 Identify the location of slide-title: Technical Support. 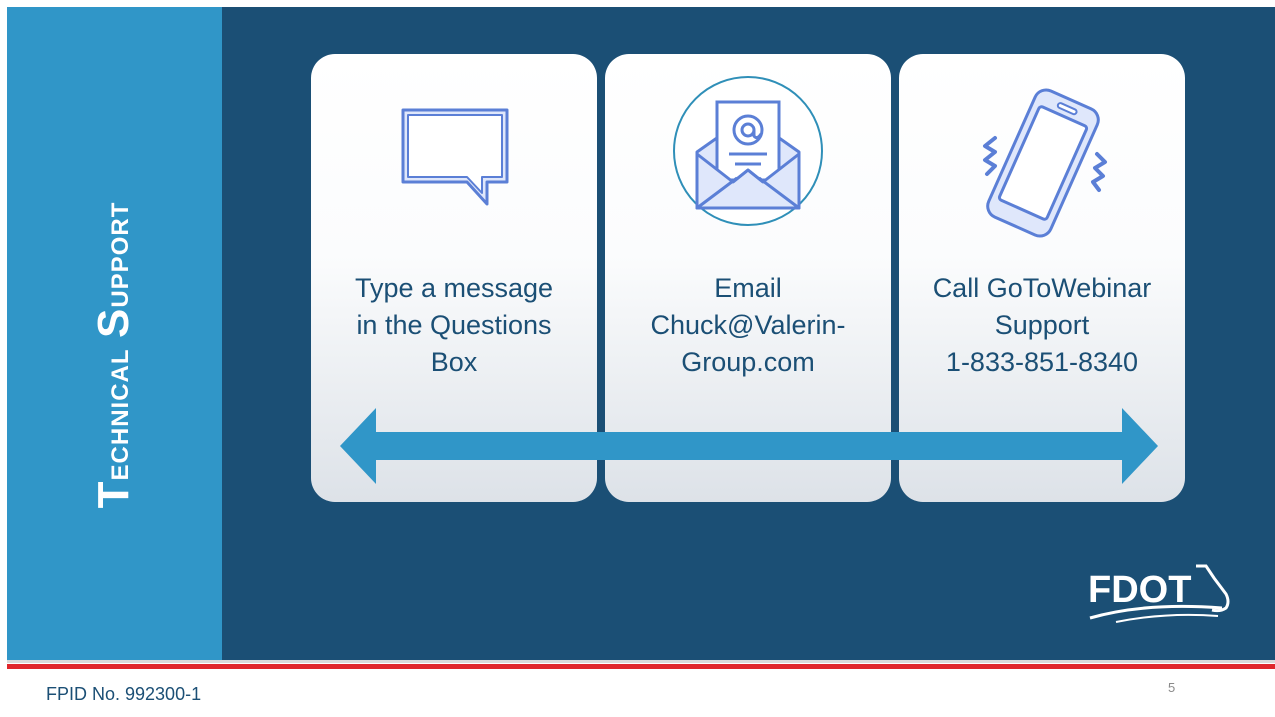
(114, 355).